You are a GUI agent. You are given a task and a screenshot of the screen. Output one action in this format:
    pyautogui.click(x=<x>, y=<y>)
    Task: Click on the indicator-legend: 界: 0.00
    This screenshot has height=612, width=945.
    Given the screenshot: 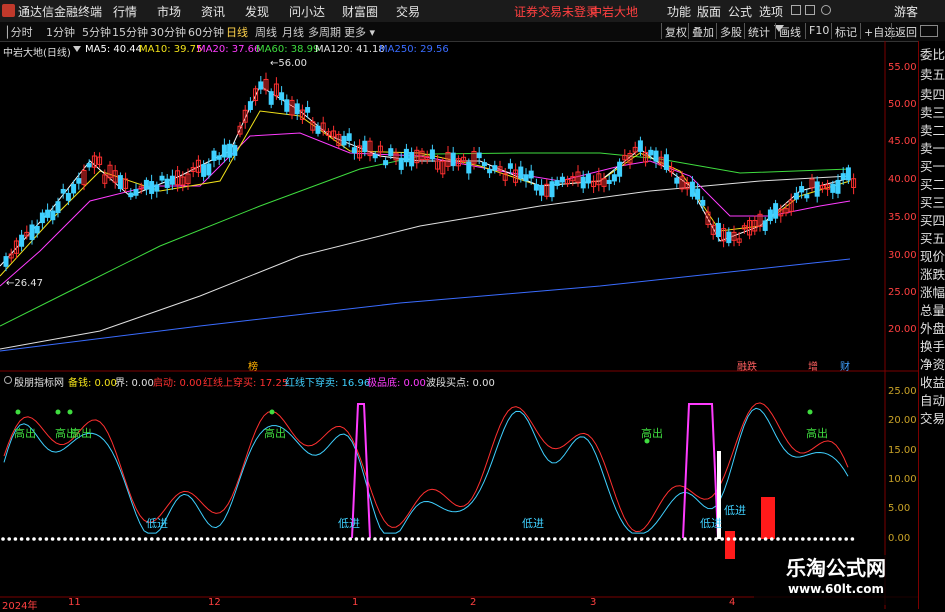 What is the action you would take?
    pyautogui.click(x=134, y=383)
    